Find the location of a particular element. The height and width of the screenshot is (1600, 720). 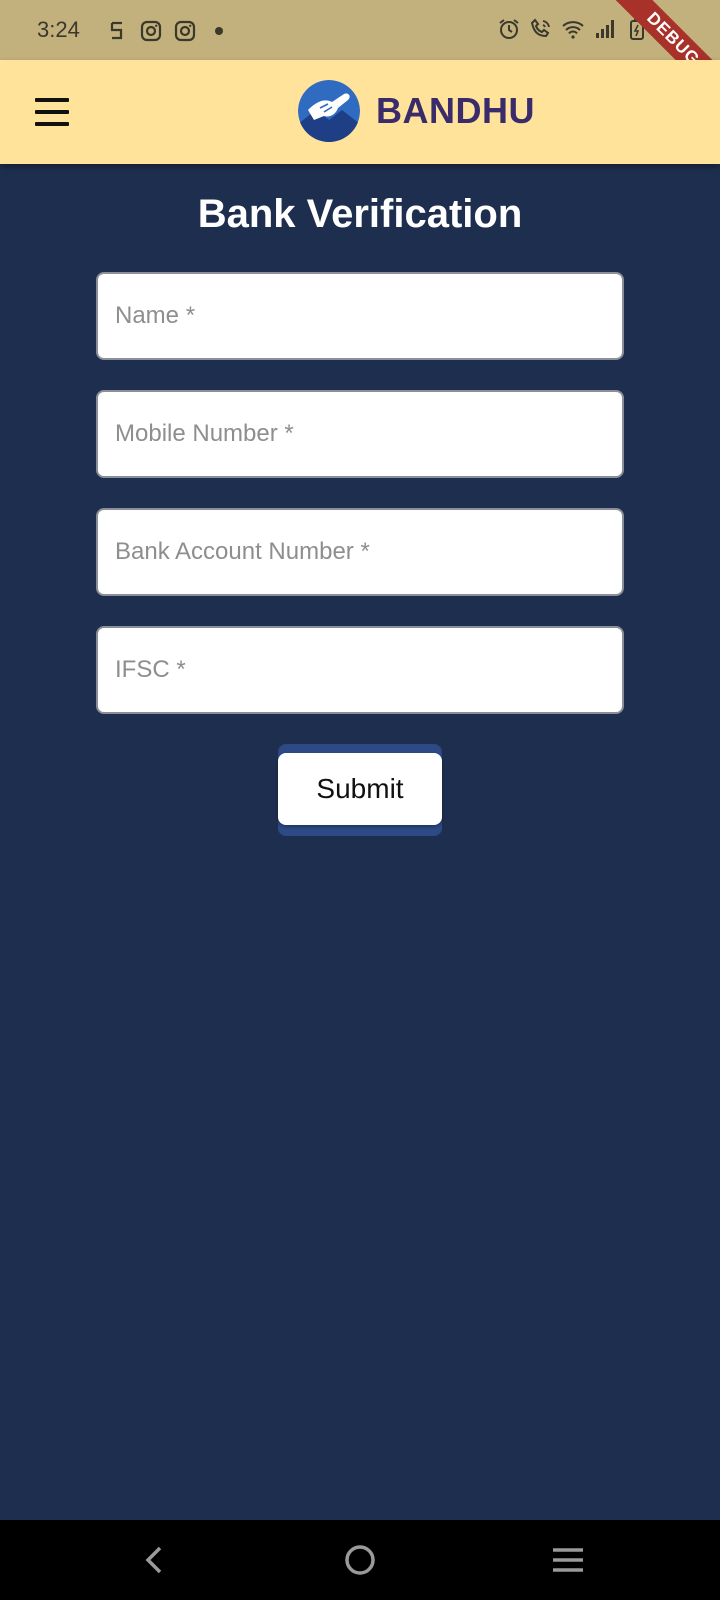

back-icon is located at coordinates (154, 1560).